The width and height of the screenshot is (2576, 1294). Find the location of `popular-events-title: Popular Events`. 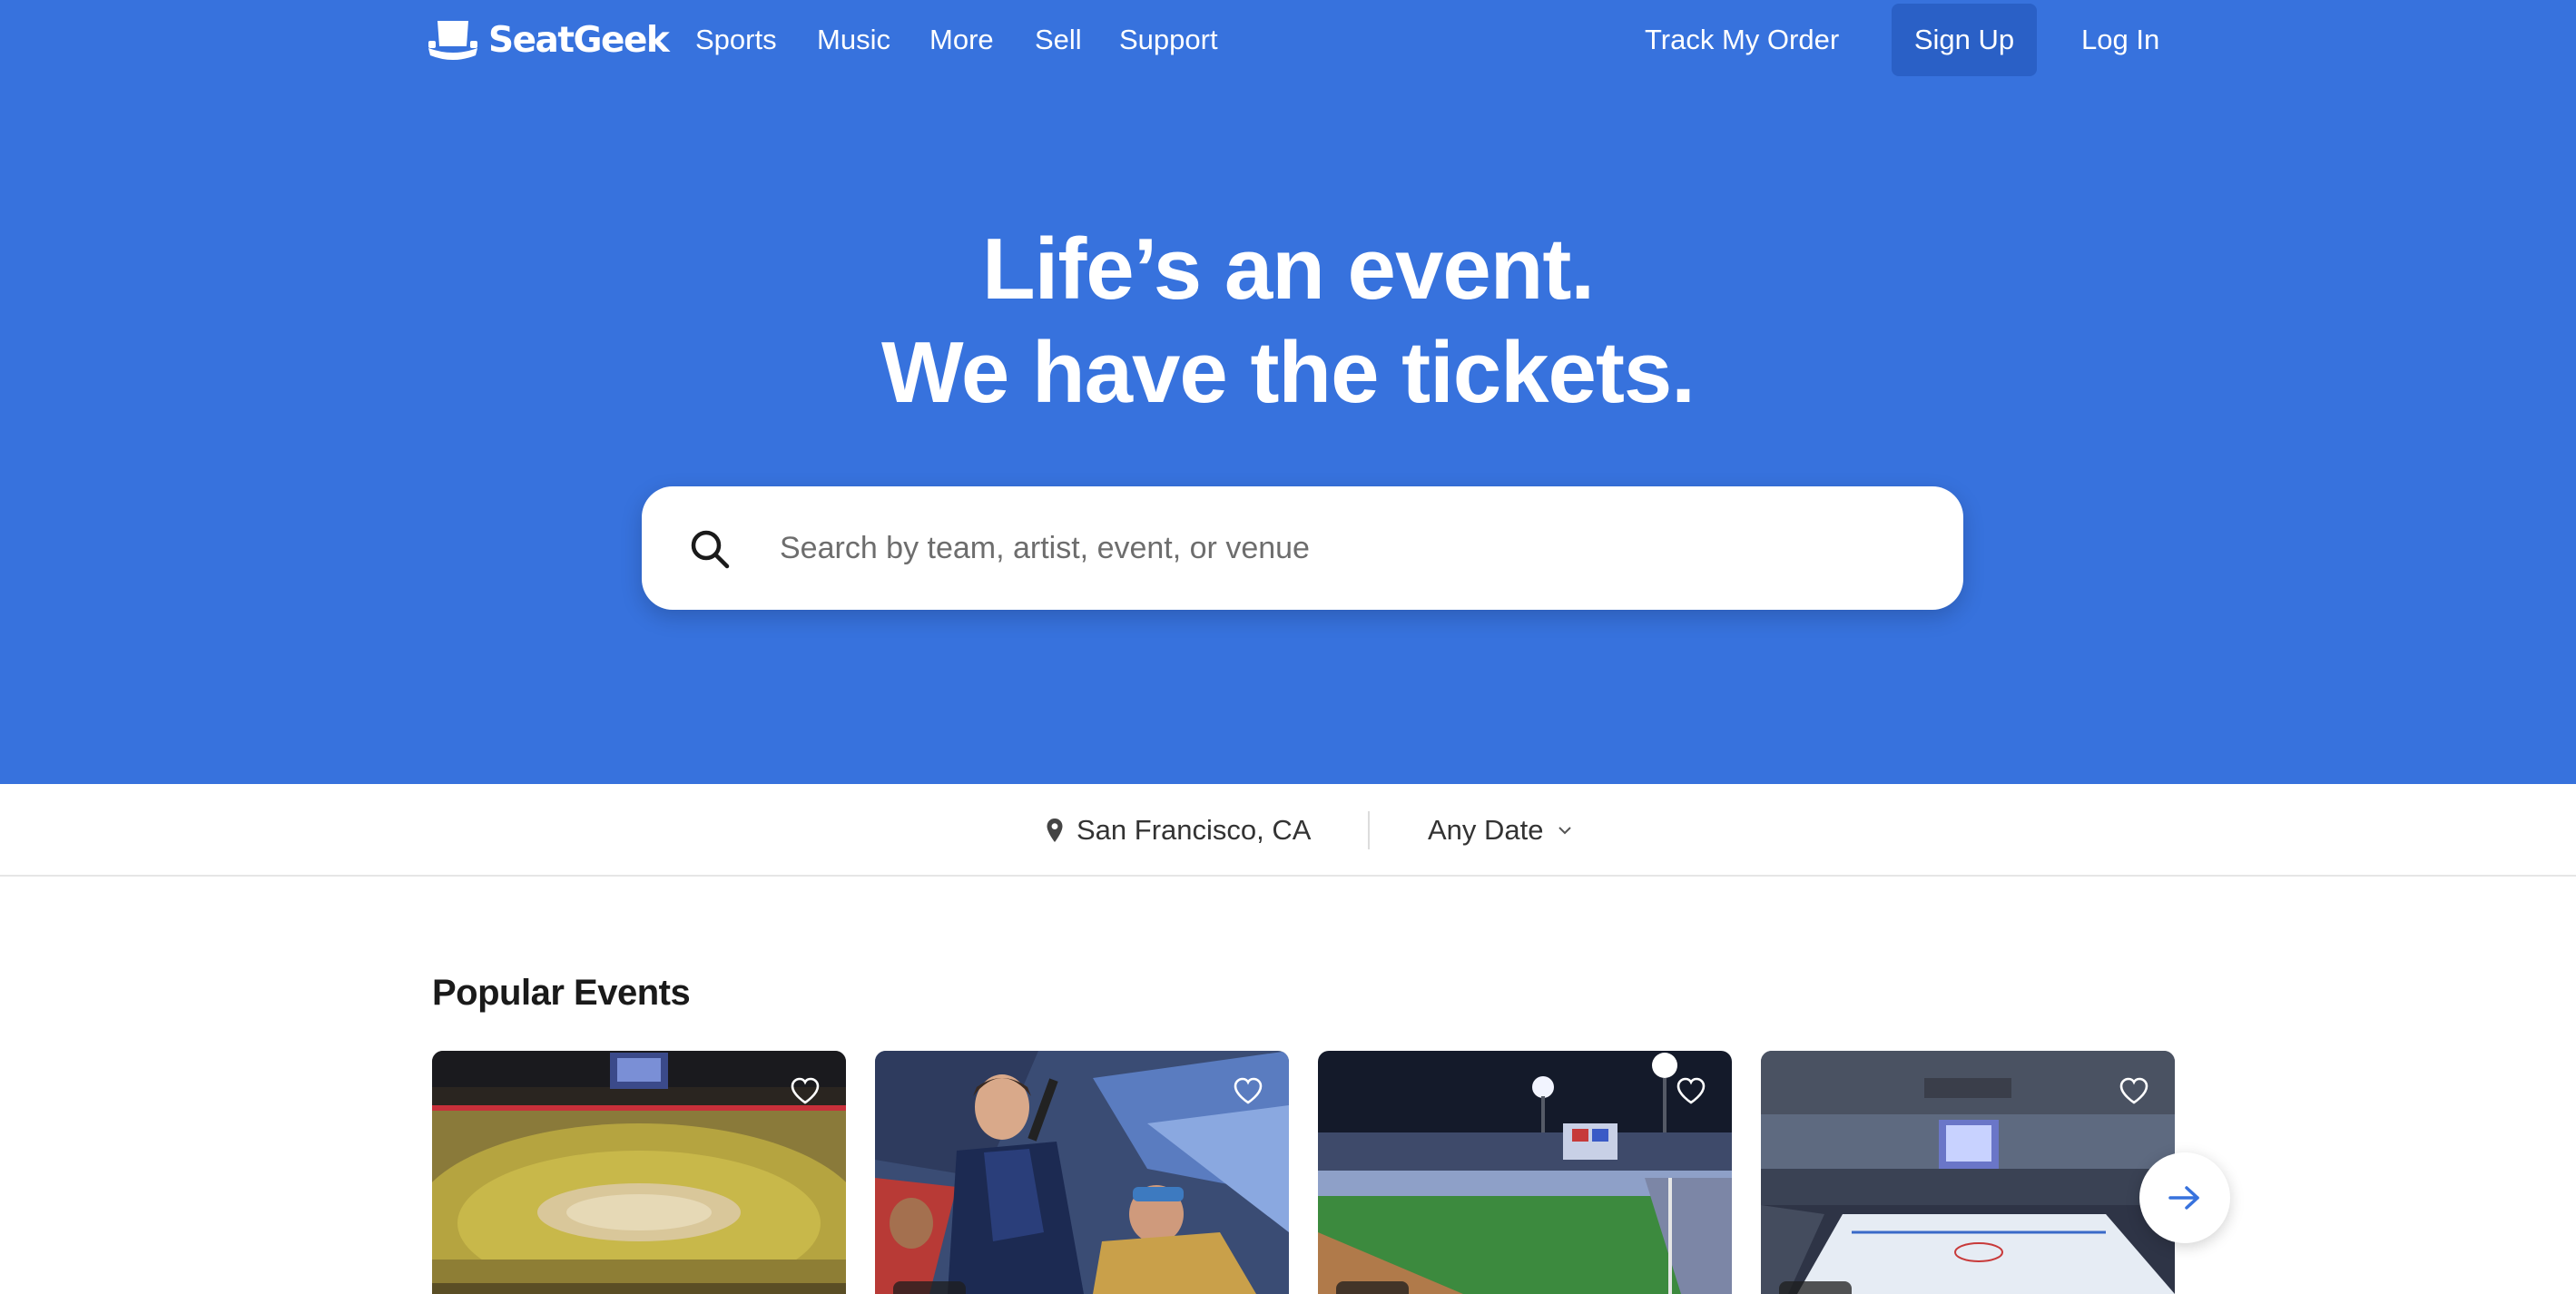

popular-events-title: Popular Events is located at coordinates (561, 993).